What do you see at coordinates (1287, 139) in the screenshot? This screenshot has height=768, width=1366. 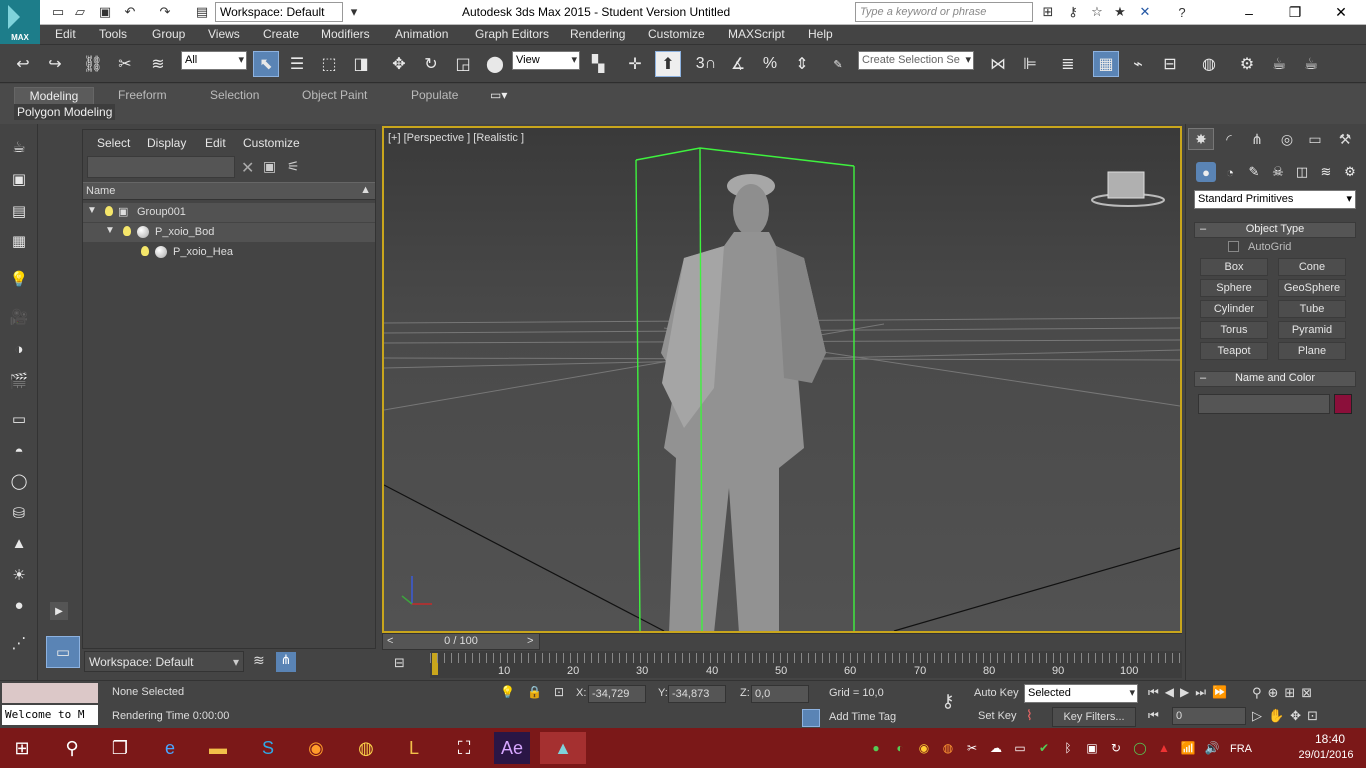 I see `motion-tab-icon: ◎` at bounding box center [1287, 139].